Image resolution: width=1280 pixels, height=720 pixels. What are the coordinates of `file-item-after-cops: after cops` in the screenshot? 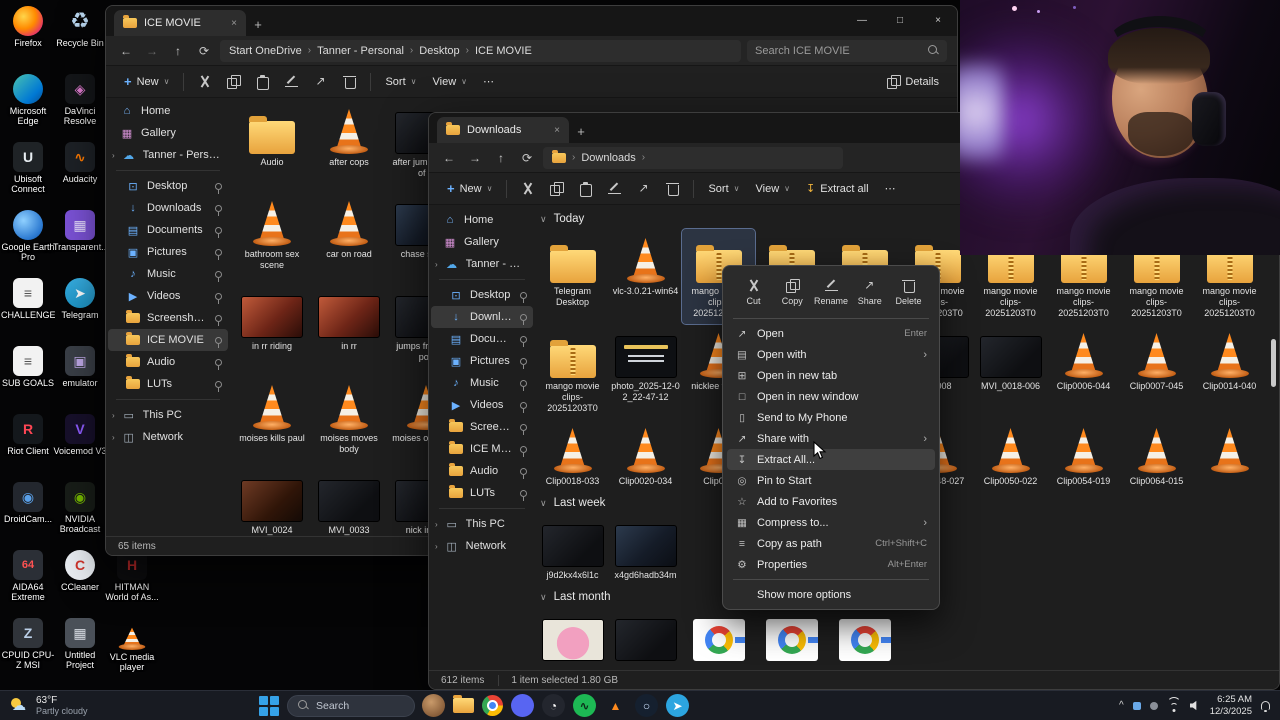 It's located at (349, 146).